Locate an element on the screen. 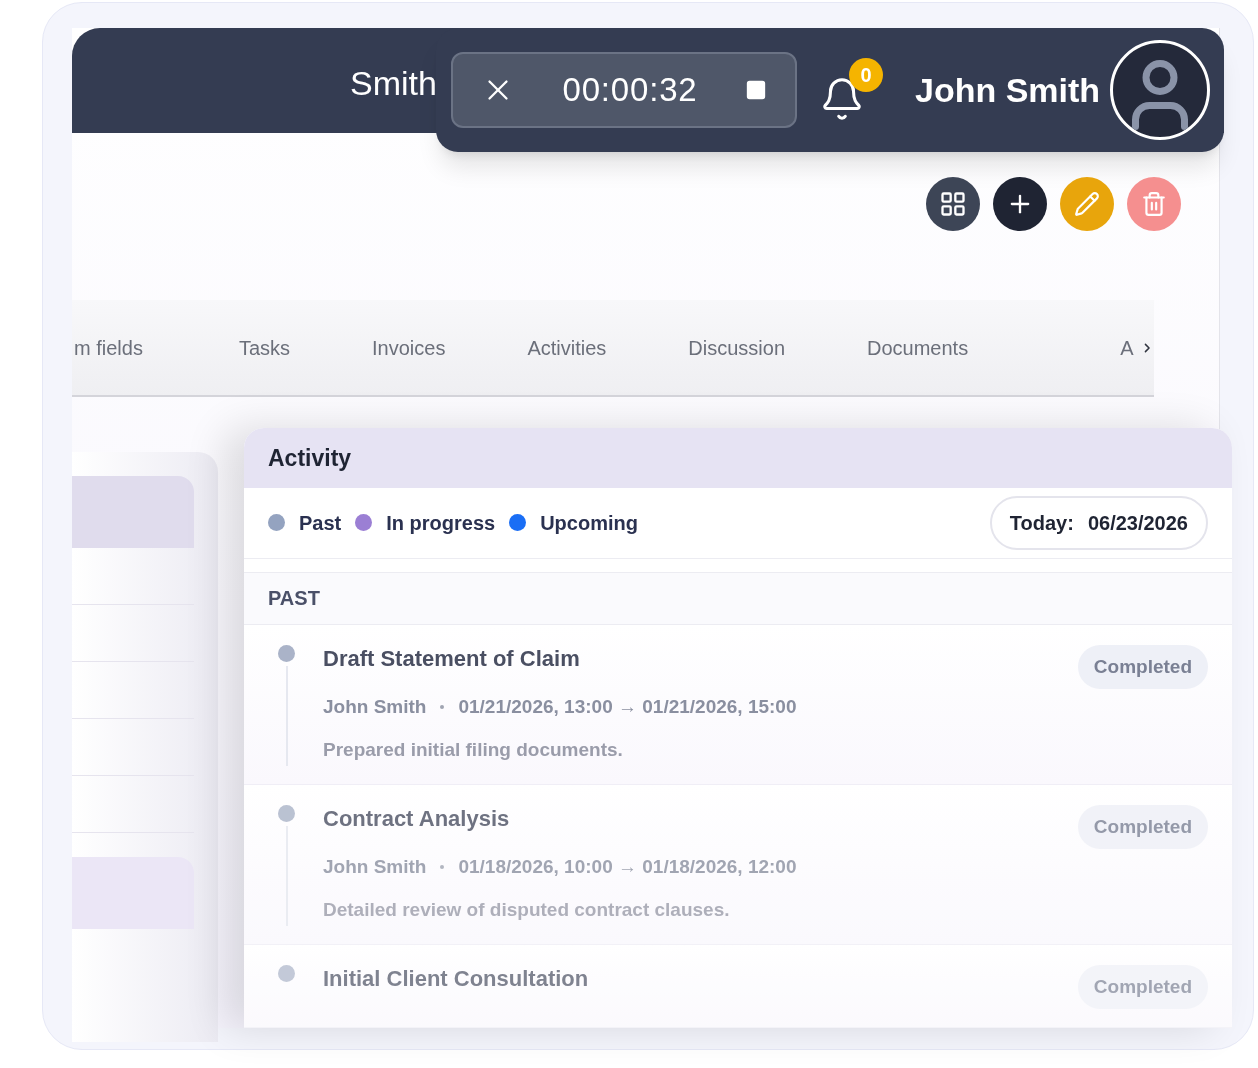 The image size is (1258, 1068). stop-button is located at coordinates (756, 90).